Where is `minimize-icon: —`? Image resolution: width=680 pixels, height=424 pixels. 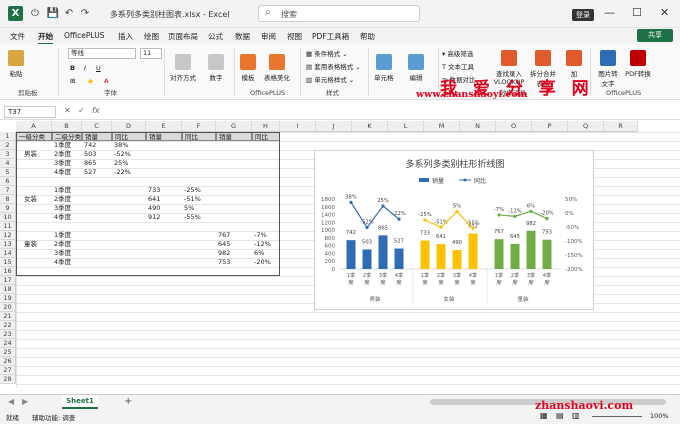
minimize-icon: — is located at coordinates (609, 12).